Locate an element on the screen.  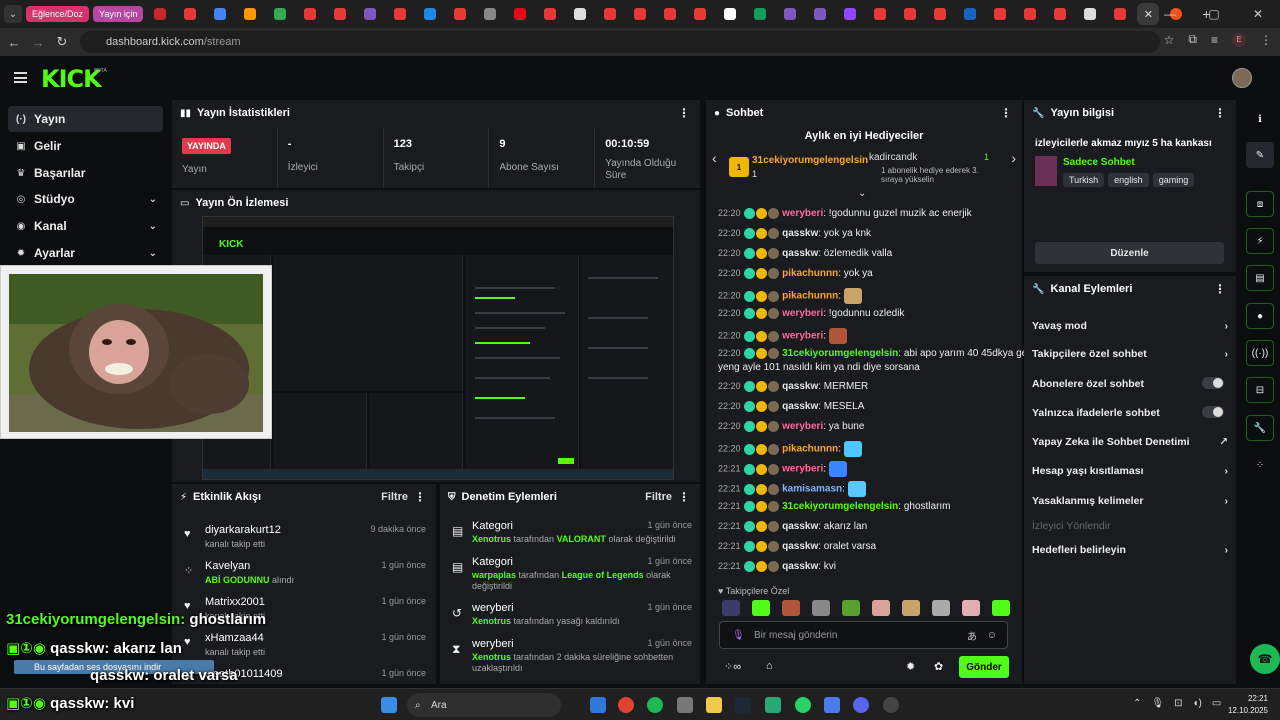
minimize-icon: — is located at coordinates (1170, 14).